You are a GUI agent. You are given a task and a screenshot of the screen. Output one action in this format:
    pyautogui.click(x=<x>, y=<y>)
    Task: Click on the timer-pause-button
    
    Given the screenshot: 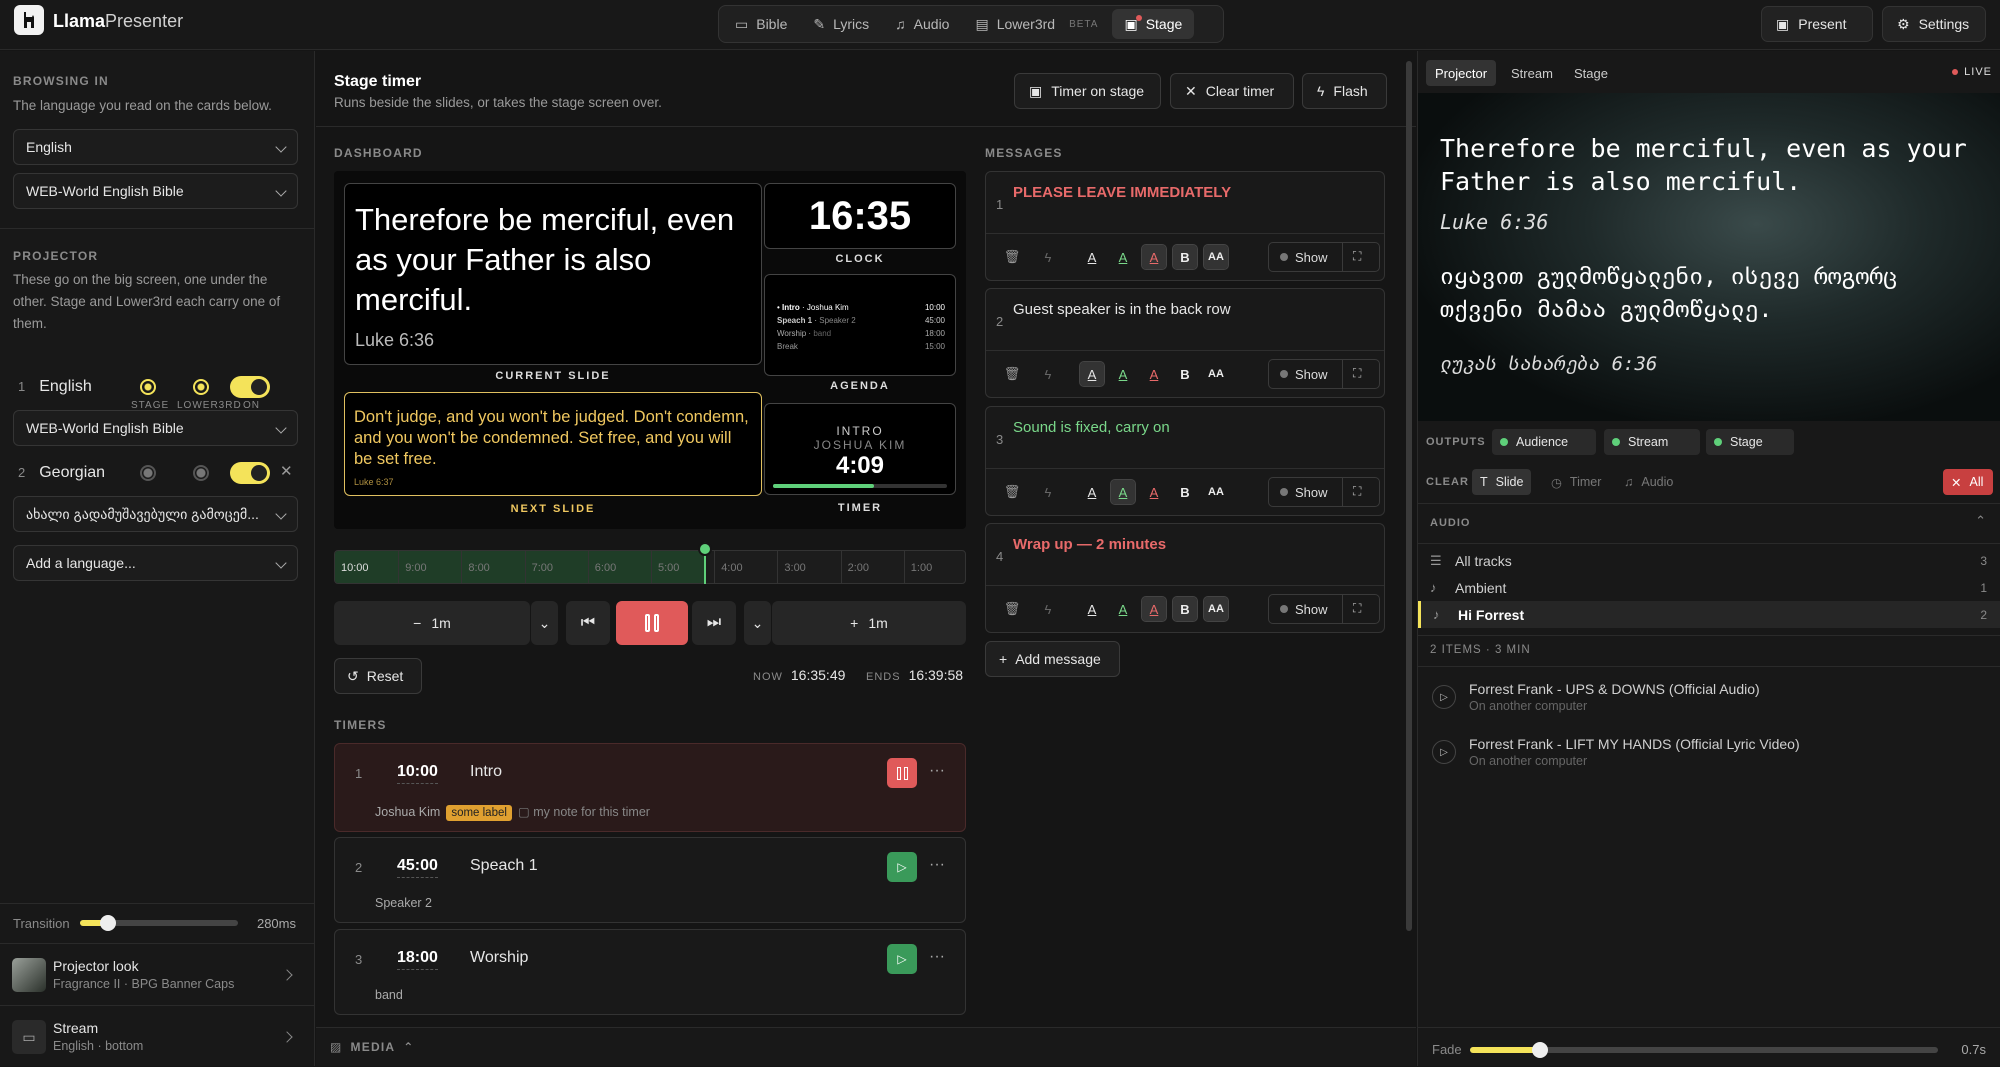 What is the action you would take?
    pyautogui.click(x=902, y=773)
    